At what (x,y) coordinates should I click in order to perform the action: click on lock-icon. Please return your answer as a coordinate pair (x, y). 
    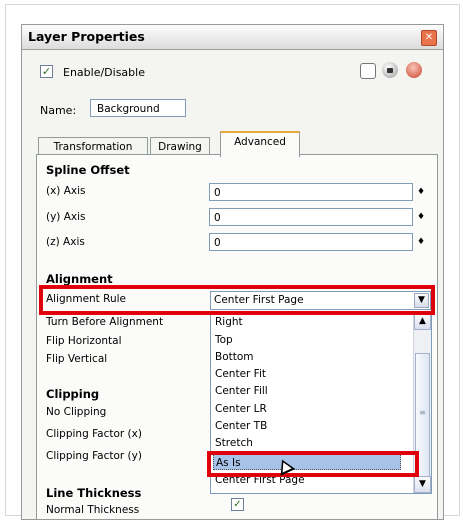
    Looking at the image, I should click on (390, 70).